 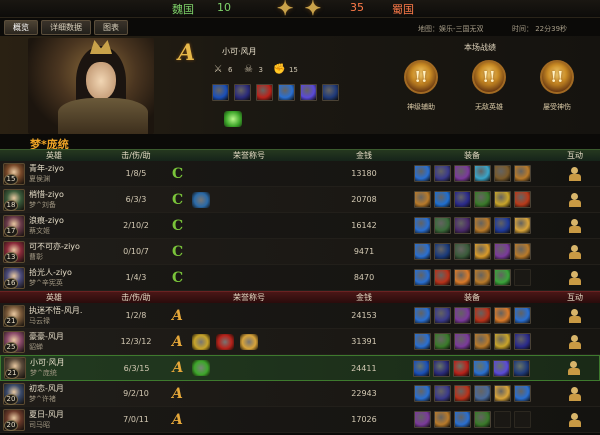 What do you see at coordinates (421, 86) in the screenshot?
I see `badge-support: !! 神级辅助` at bounding box center [421, 86].